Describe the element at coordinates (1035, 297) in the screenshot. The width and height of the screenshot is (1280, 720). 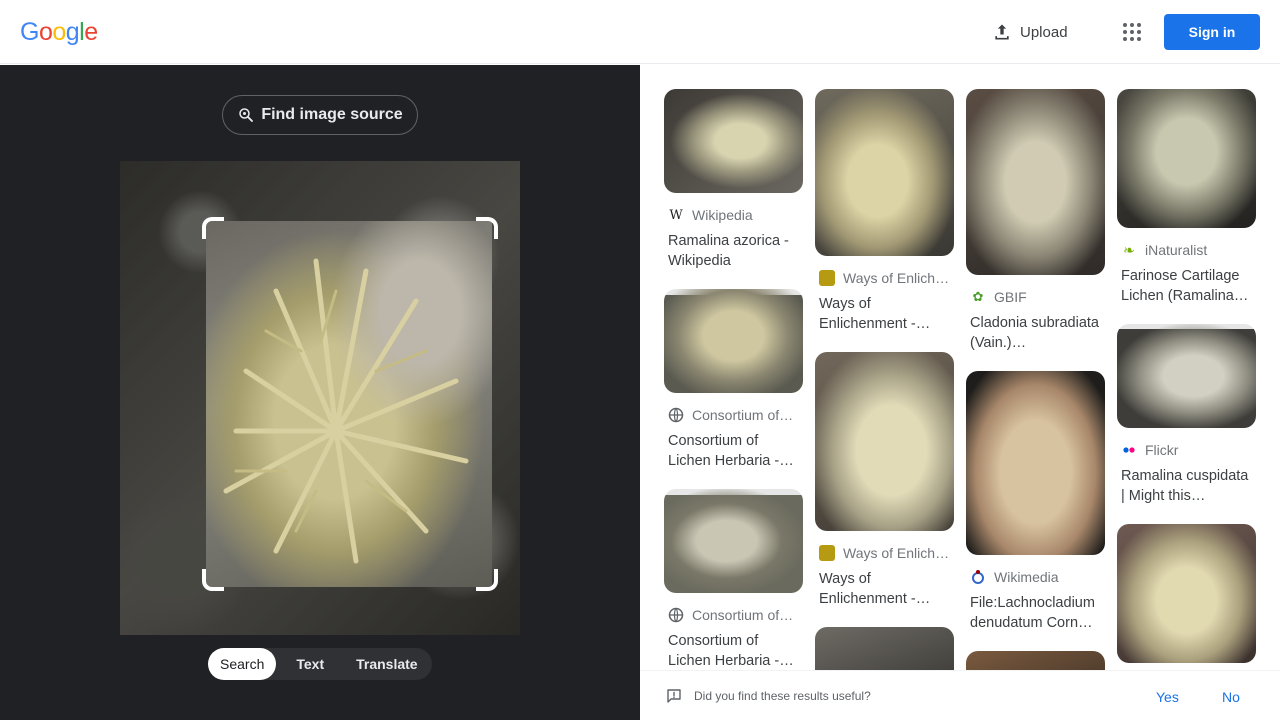
I see `result-source: ✿ GBIF` at that location.